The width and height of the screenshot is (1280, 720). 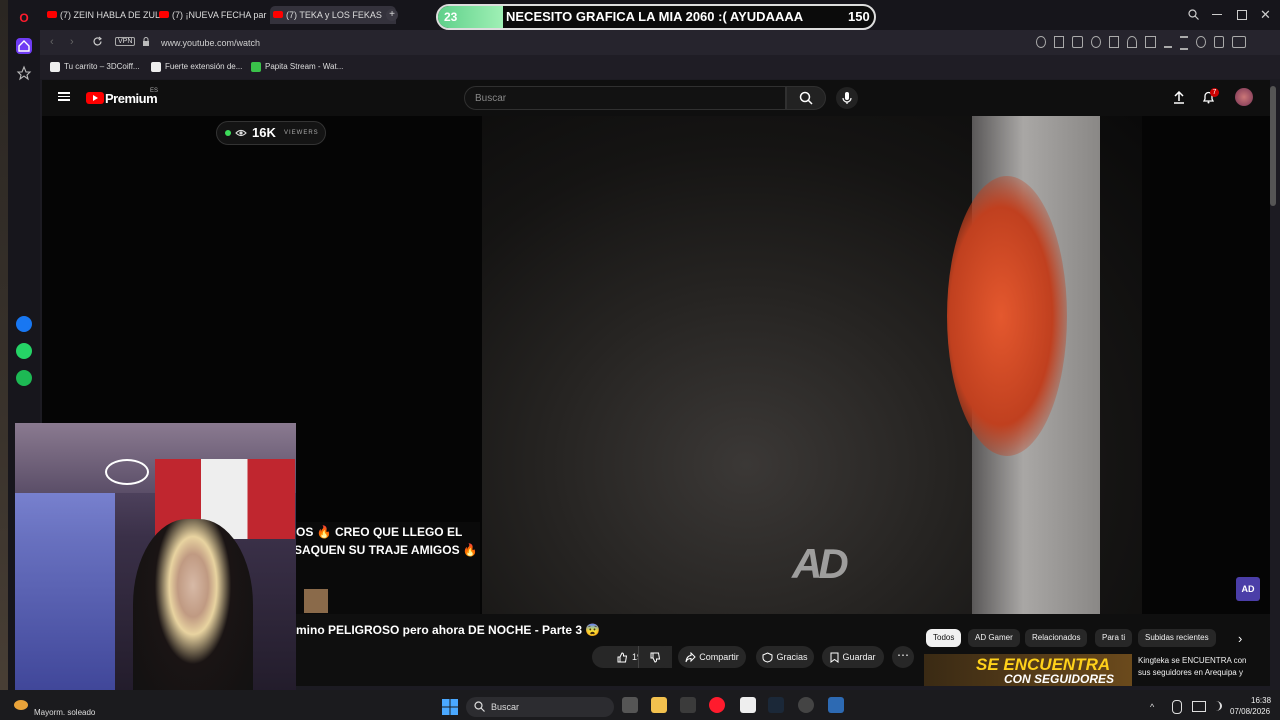 What do you see at coordinates (155, 566) in the screenshot?
I see `webcam-overlay` at bounding box center [155, 566].